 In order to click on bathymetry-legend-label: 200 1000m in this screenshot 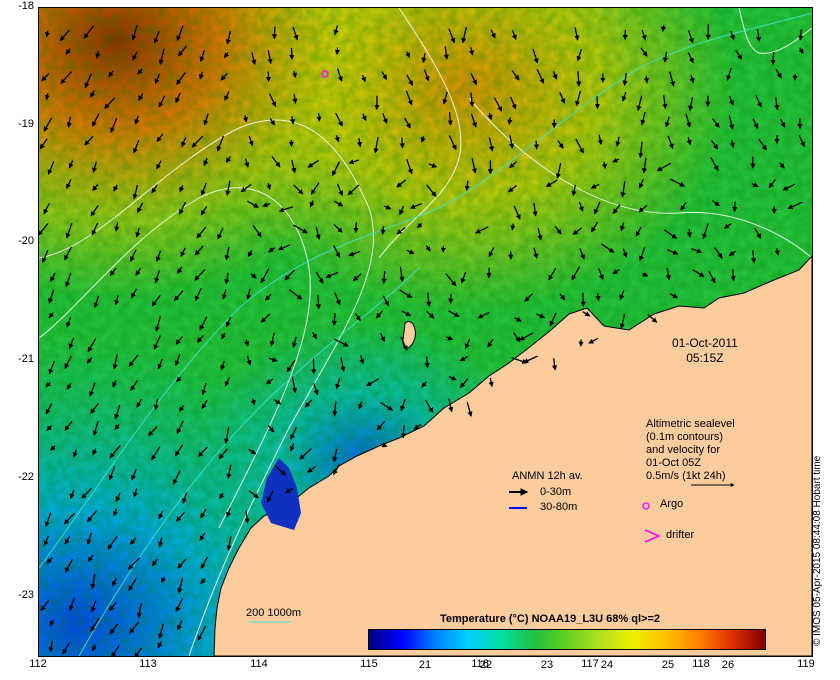, I will do `click(274, 613)`.